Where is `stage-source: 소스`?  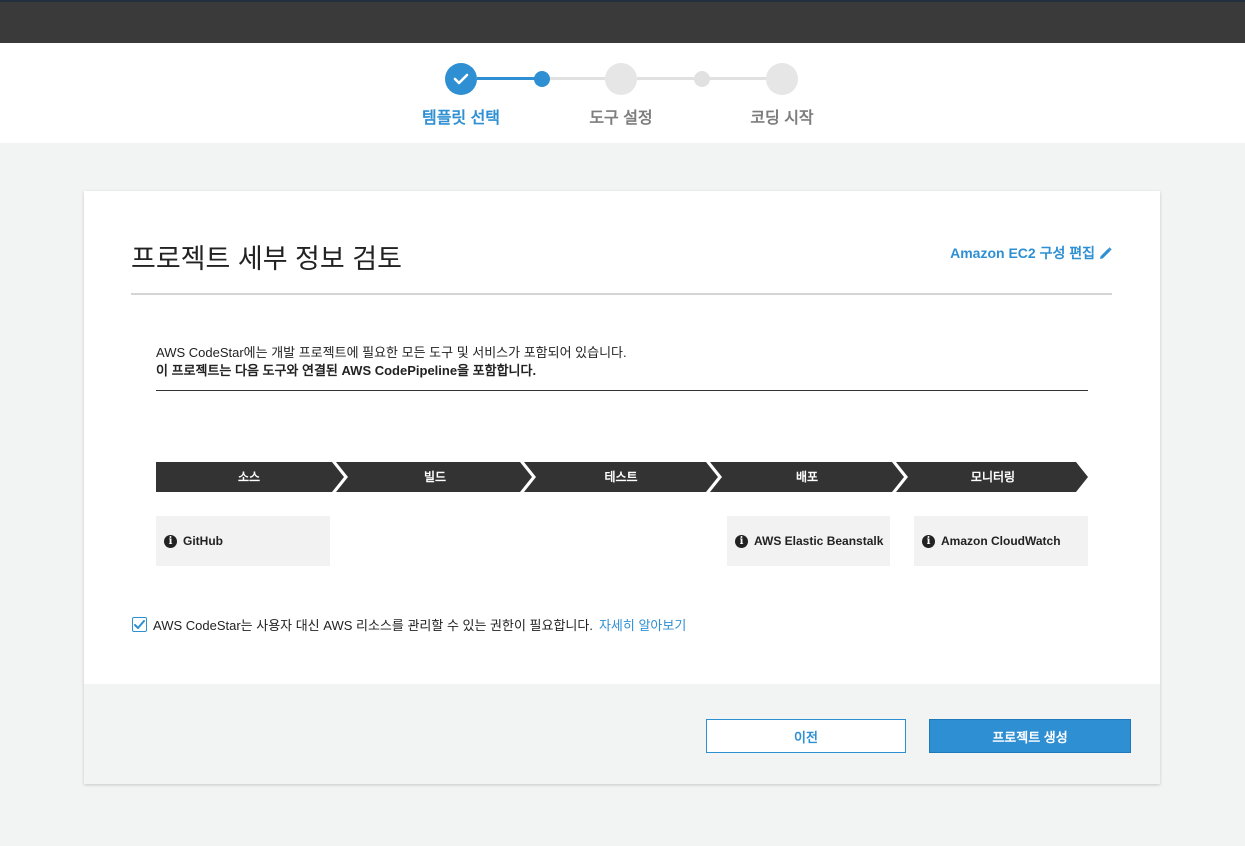
stage-source: 소스 is located at coordinates (249, 477).